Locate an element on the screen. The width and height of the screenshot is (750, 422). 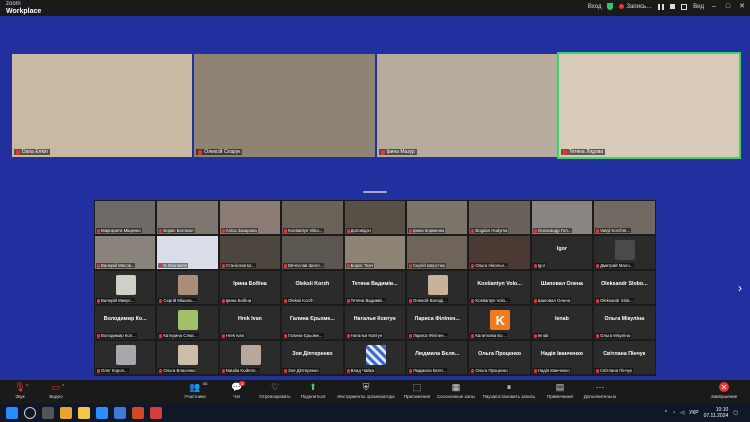
task-view-icon is located at coordinates (48, 413).